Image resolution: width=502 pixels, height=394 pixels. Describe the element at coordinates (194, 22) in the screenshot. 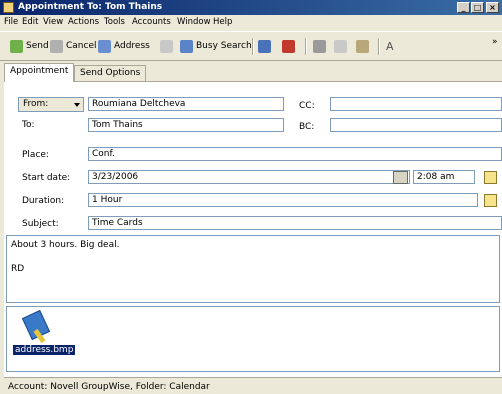

I see `menu-window: Window` at that location.